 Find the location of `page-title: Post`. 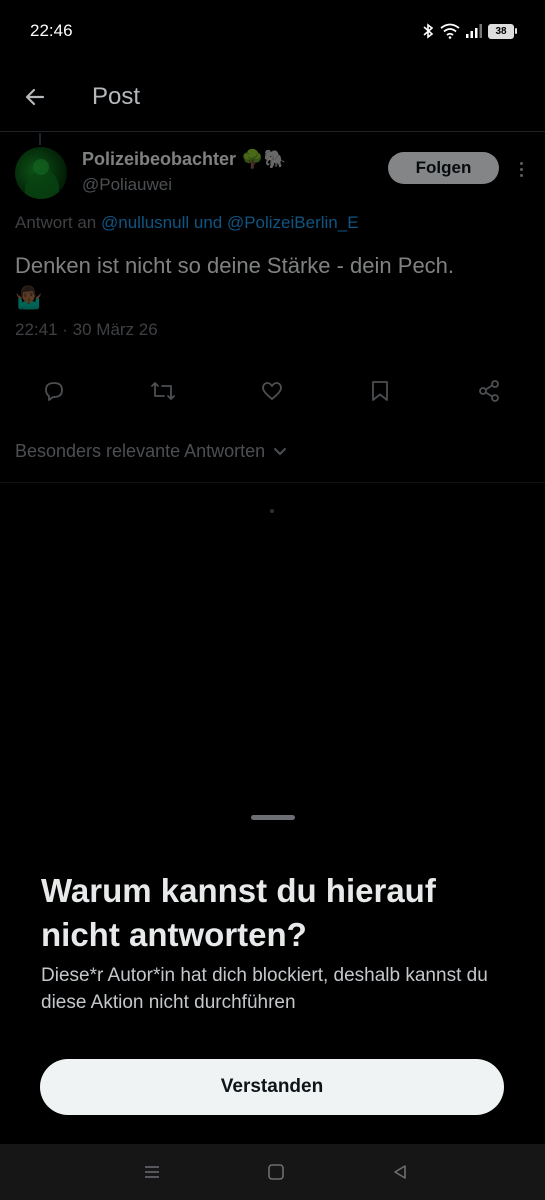

page-title: Post is located at coordinates (116, 96).